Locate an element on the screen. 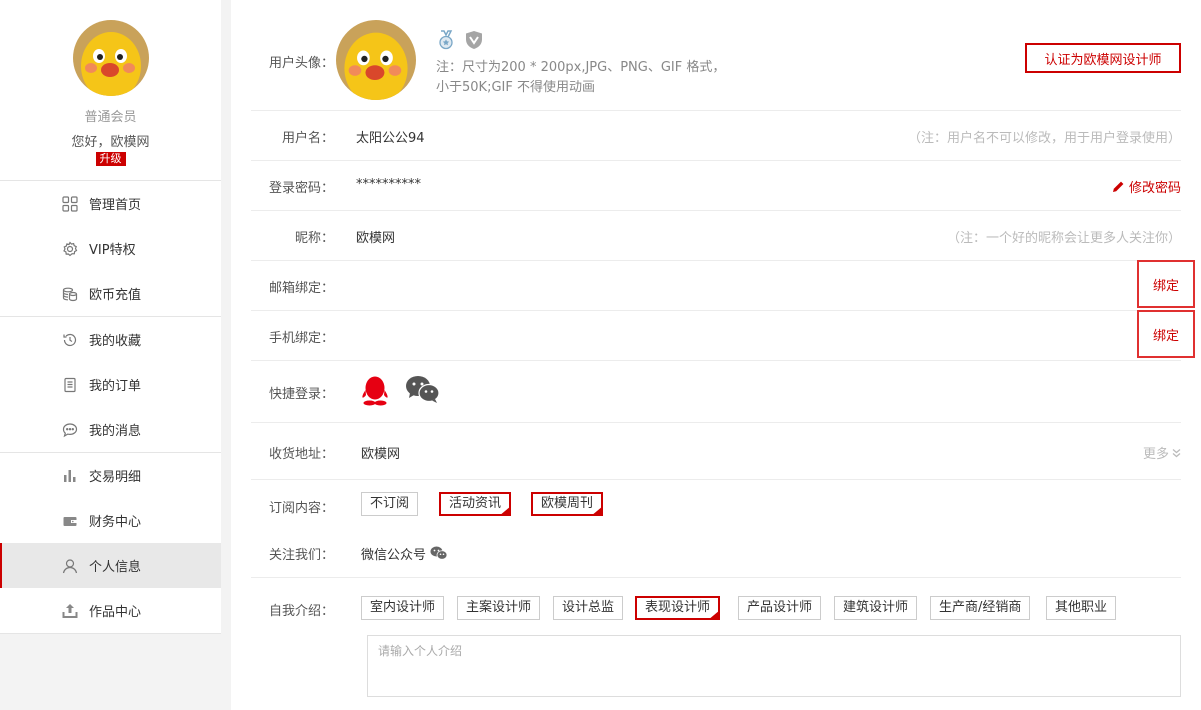  follow-row: 关注我们： 微信公众号 is located at coordinates (716, 554).